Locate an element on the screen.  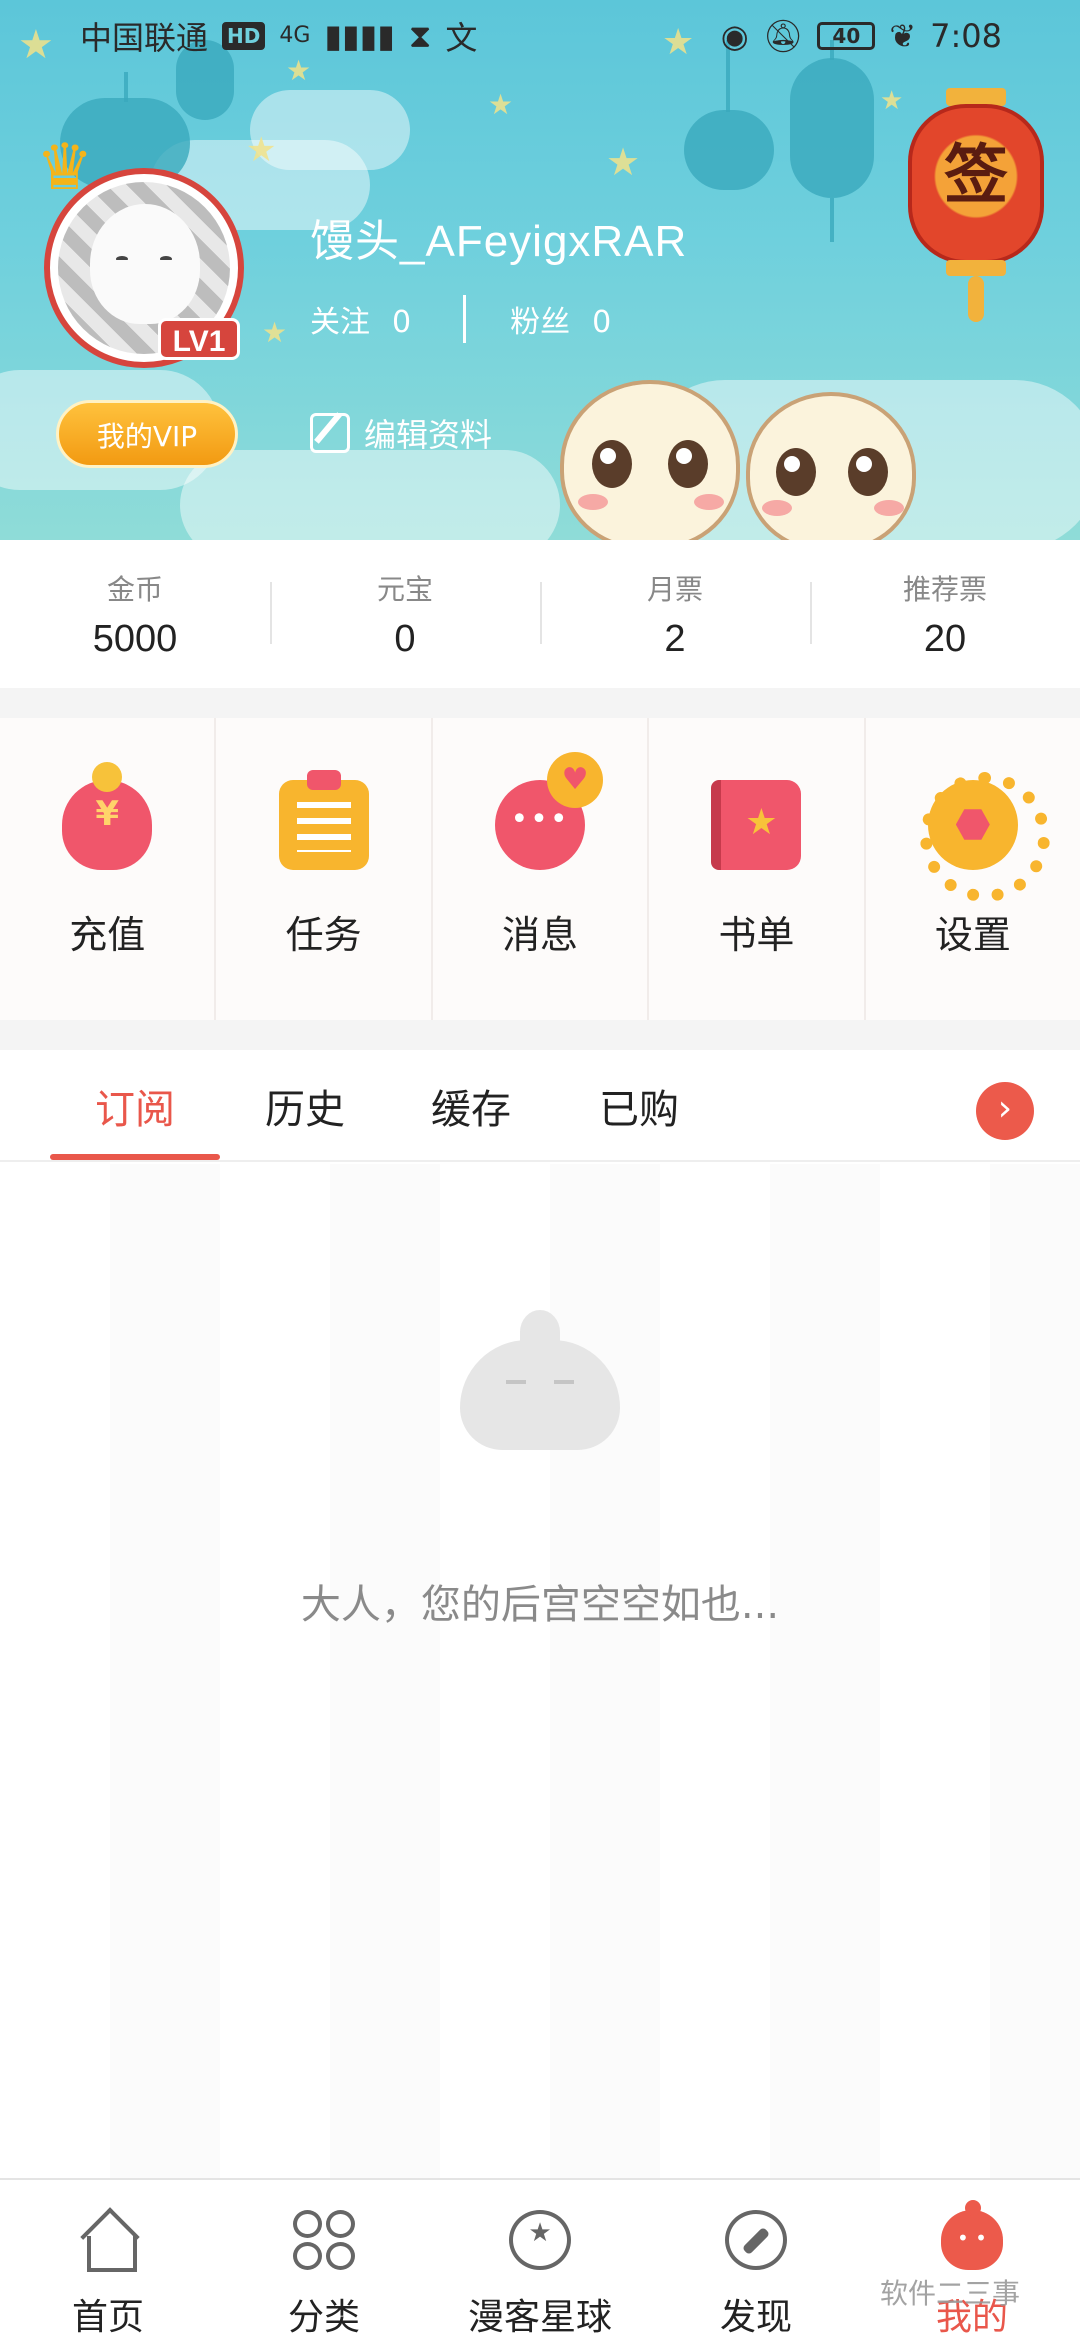
level-badge: LV1 is located at coordinates (199, 339).